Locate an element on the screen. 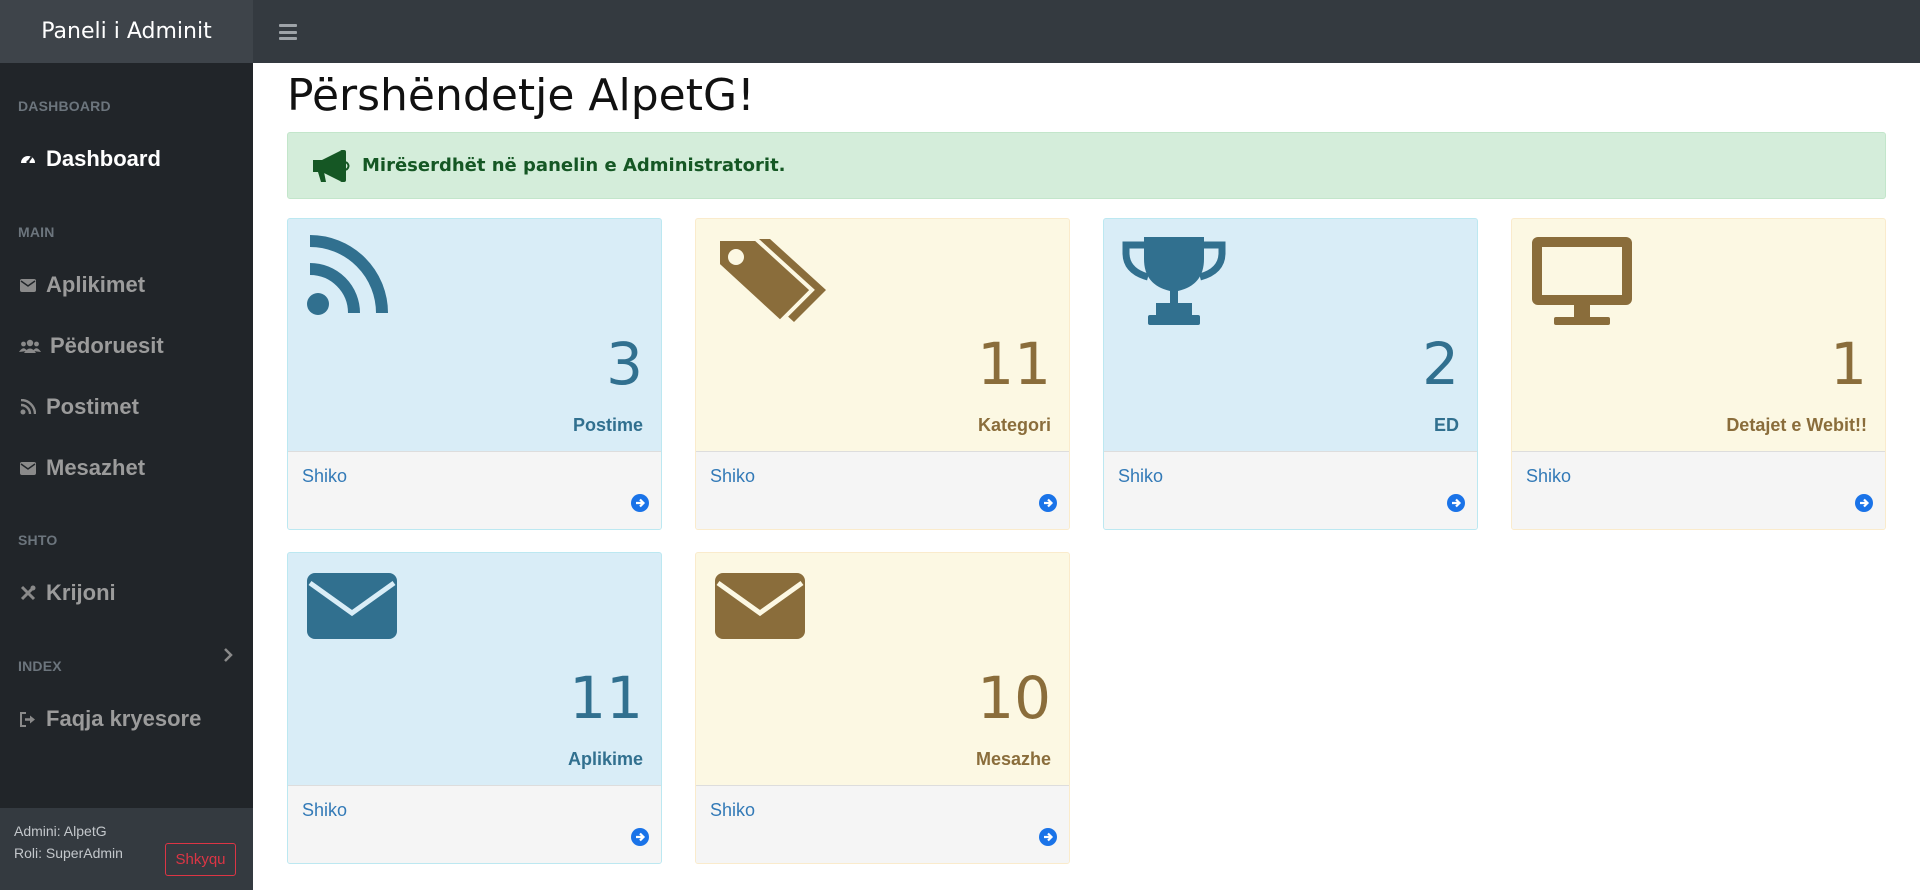 Image resolution: width=1920 pixels, height=890 pixels. sidebar-item-faqja-kryesore: Faqja kryesore is located at coordinates (109, 719).